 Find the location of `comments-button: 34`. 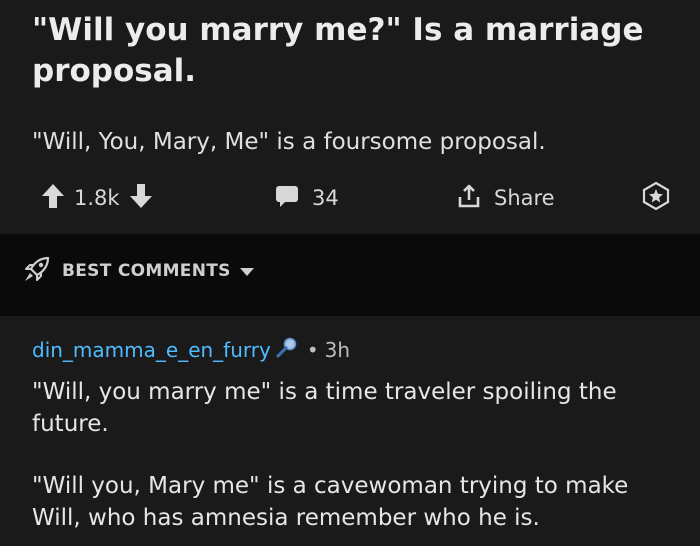

comments-button: 34 is located at coordinates (306, 198).